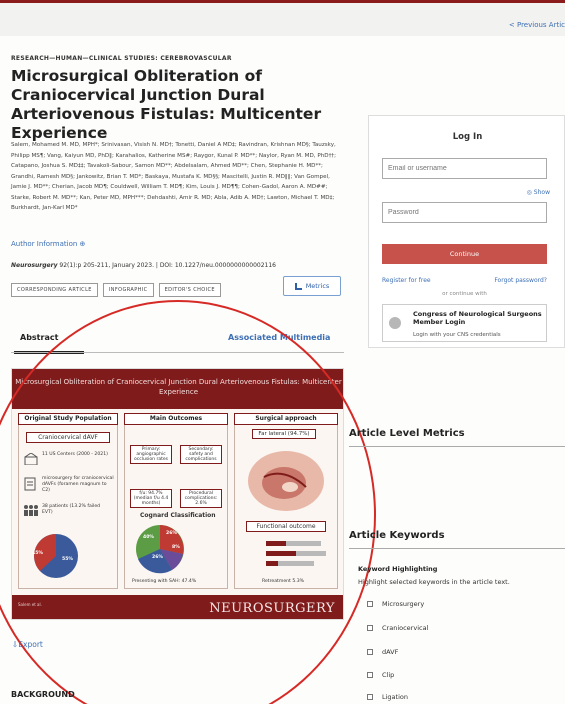 Image resolution: width=565 pixels, height=704 pixels. Describe the element at coordinates (406, 280) in the screenshot. I see `register-link: Register for free` at that location.